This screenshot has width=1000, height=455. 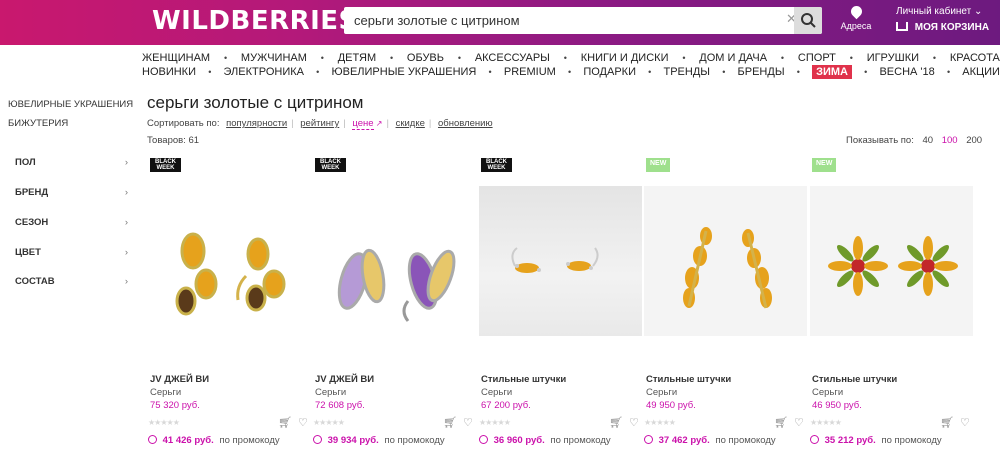 What do you see at coordinates (808, 20) in the screenshot?
I see `search-button` at bounding box center [808, 20].